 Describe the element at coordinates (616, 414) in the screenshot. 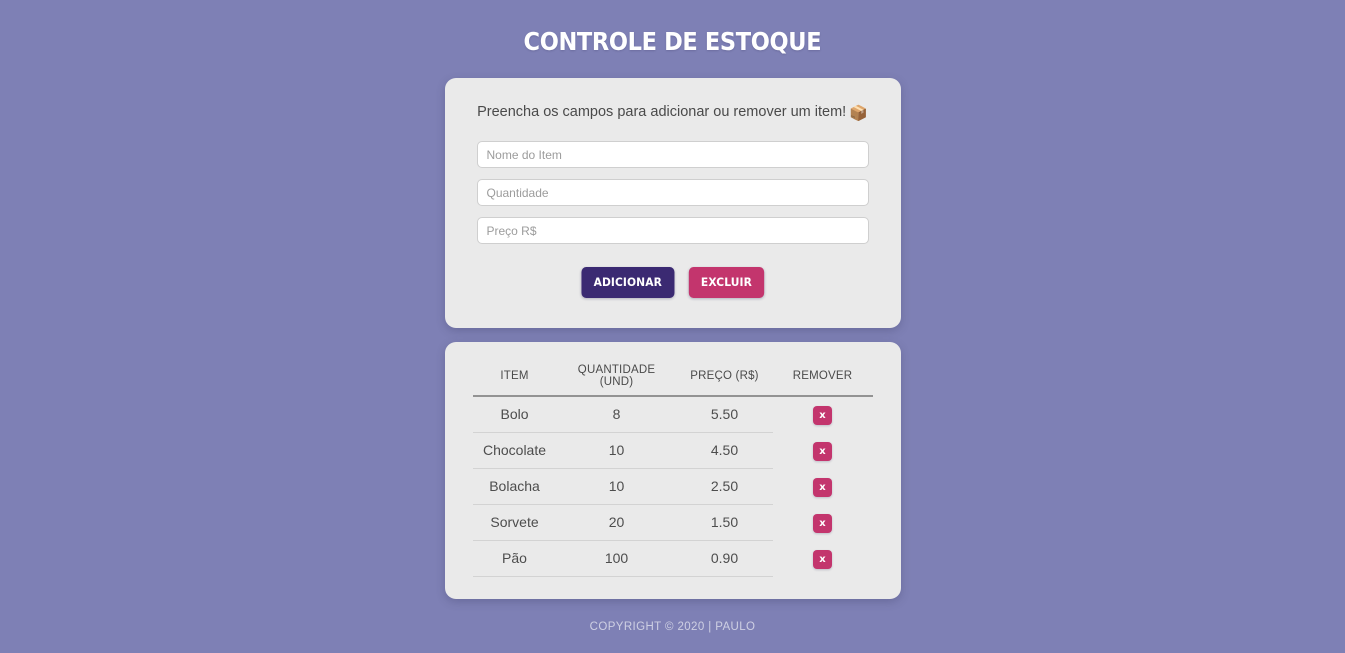

I see `cell-quantity: 8` at that location.